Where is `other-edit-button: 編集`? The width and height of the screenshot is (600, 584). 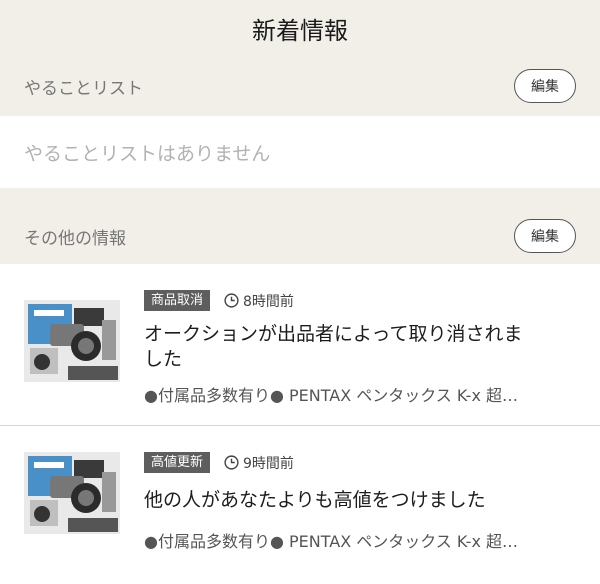 other-edit-button: 編集 is located at coordinates (545, 236).